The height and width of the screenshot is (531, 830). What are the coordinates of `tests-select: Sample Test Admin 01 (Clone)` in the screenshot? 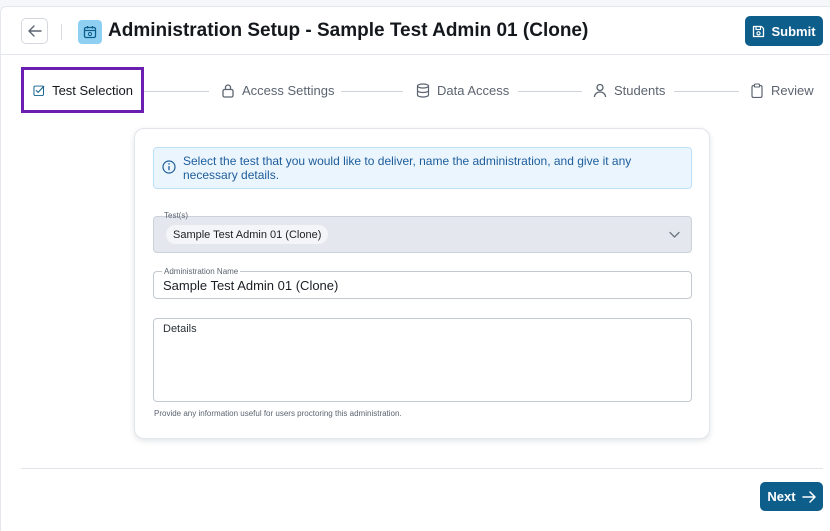 It's located at (422, 234).